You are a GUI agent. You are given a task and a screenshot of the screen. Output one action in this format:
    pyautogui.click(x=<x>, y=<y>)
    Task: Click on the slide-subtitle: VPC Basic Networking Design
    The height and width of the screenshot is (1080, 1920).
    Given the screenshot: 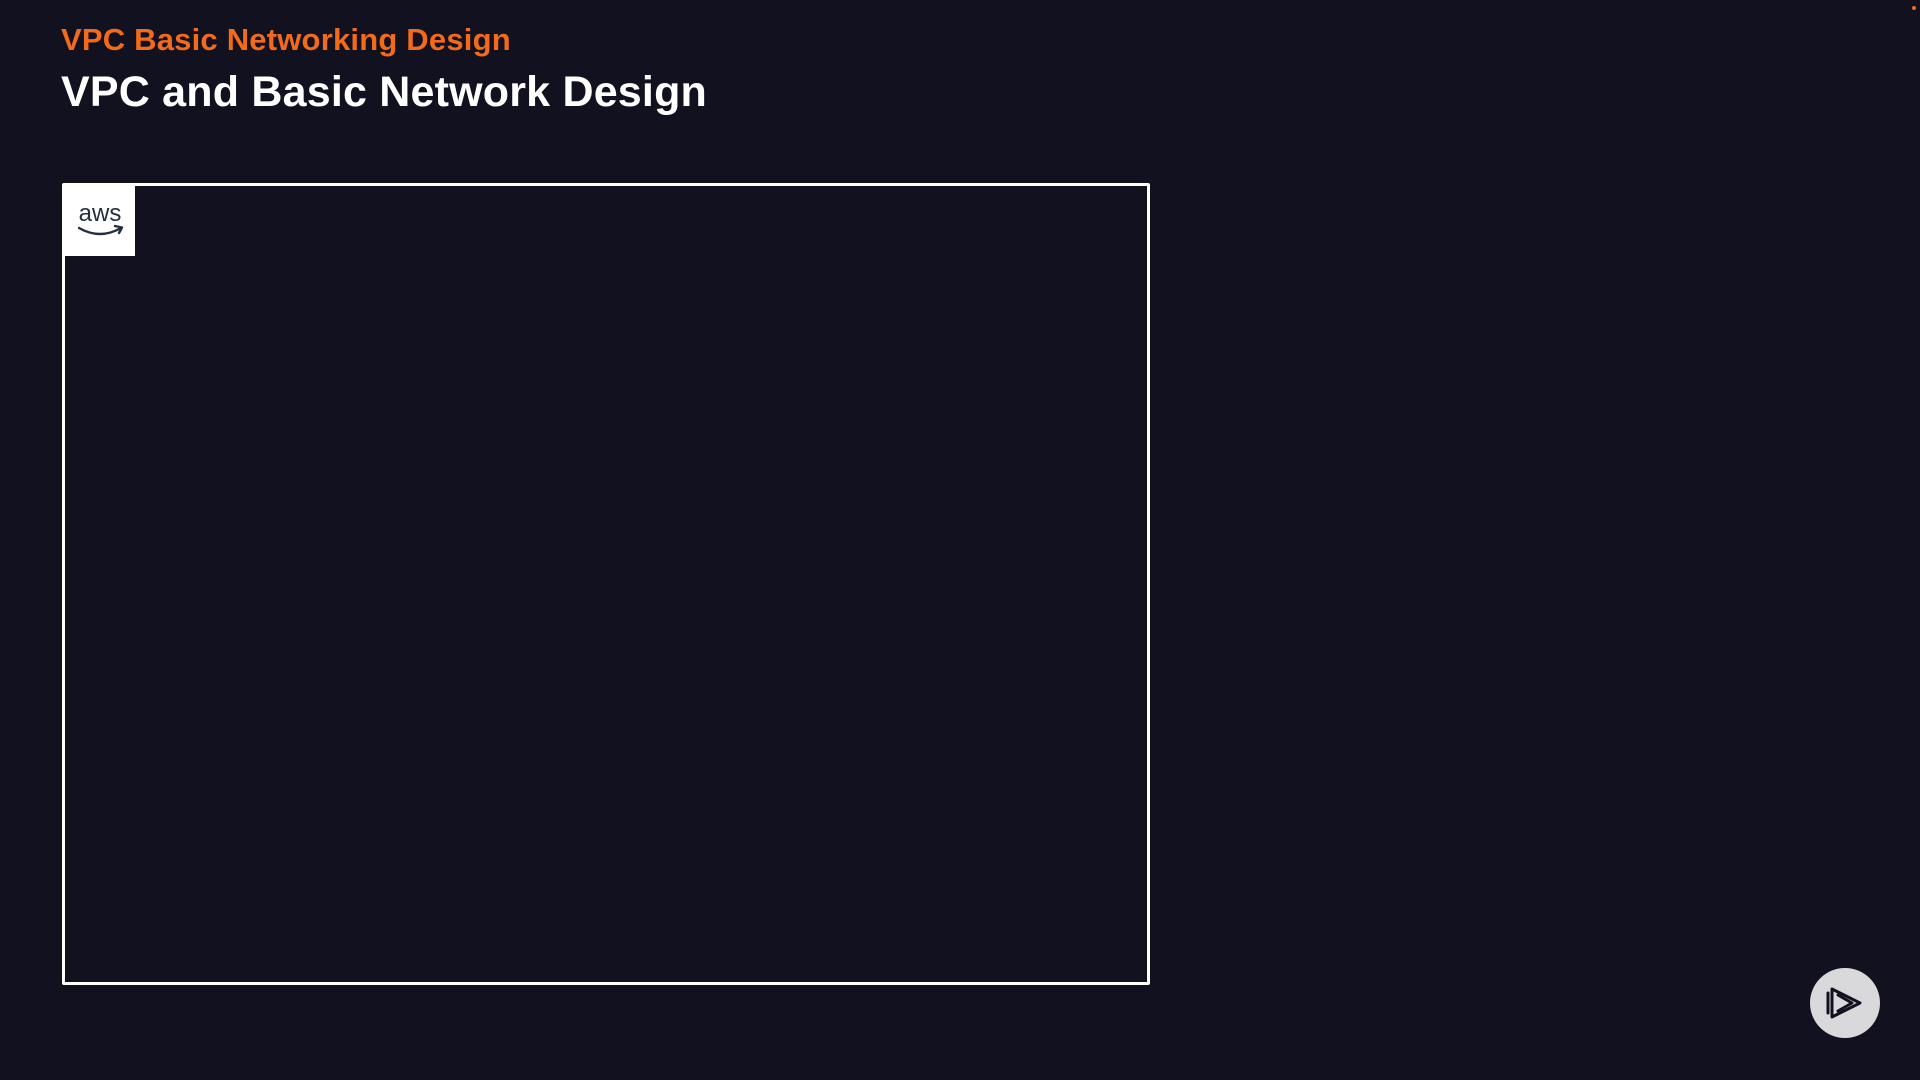 What is the action you would take?
    pyautogui.click(x=286, y=39)
    